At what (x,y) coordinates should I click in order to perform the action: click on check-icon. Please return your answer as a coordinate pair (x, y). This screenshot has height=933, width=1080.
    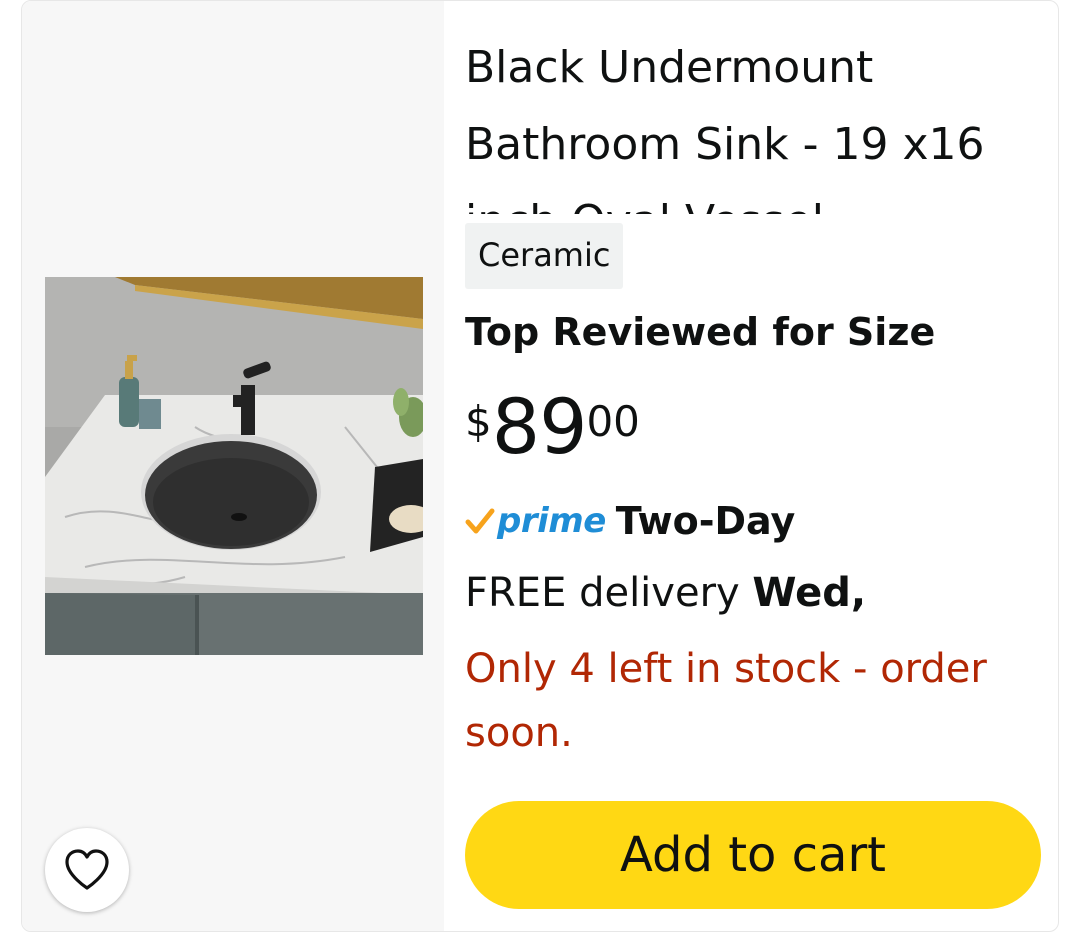
    Looking at the image, I should click on (480, 521).